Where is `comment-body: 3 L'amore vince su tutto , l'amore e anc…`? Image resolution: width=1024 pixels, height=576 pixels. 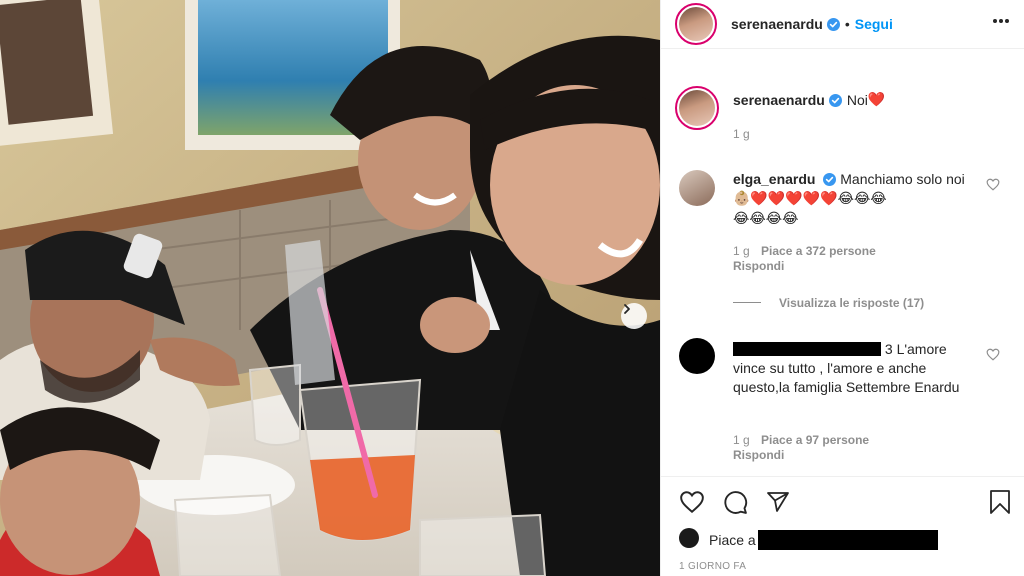
comment-body: 3 L'amore vince su tutto , l'amore e anc… is located at coordinates (858, 368).